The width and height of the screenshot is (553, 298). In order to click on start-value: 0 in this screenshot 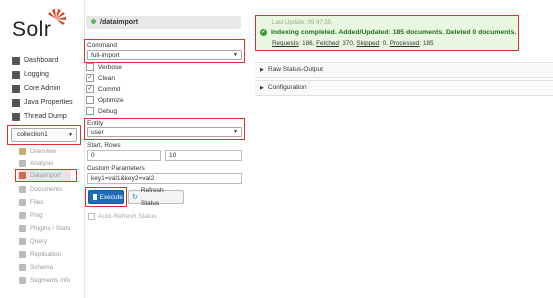, I will do `click(93, 155)`.